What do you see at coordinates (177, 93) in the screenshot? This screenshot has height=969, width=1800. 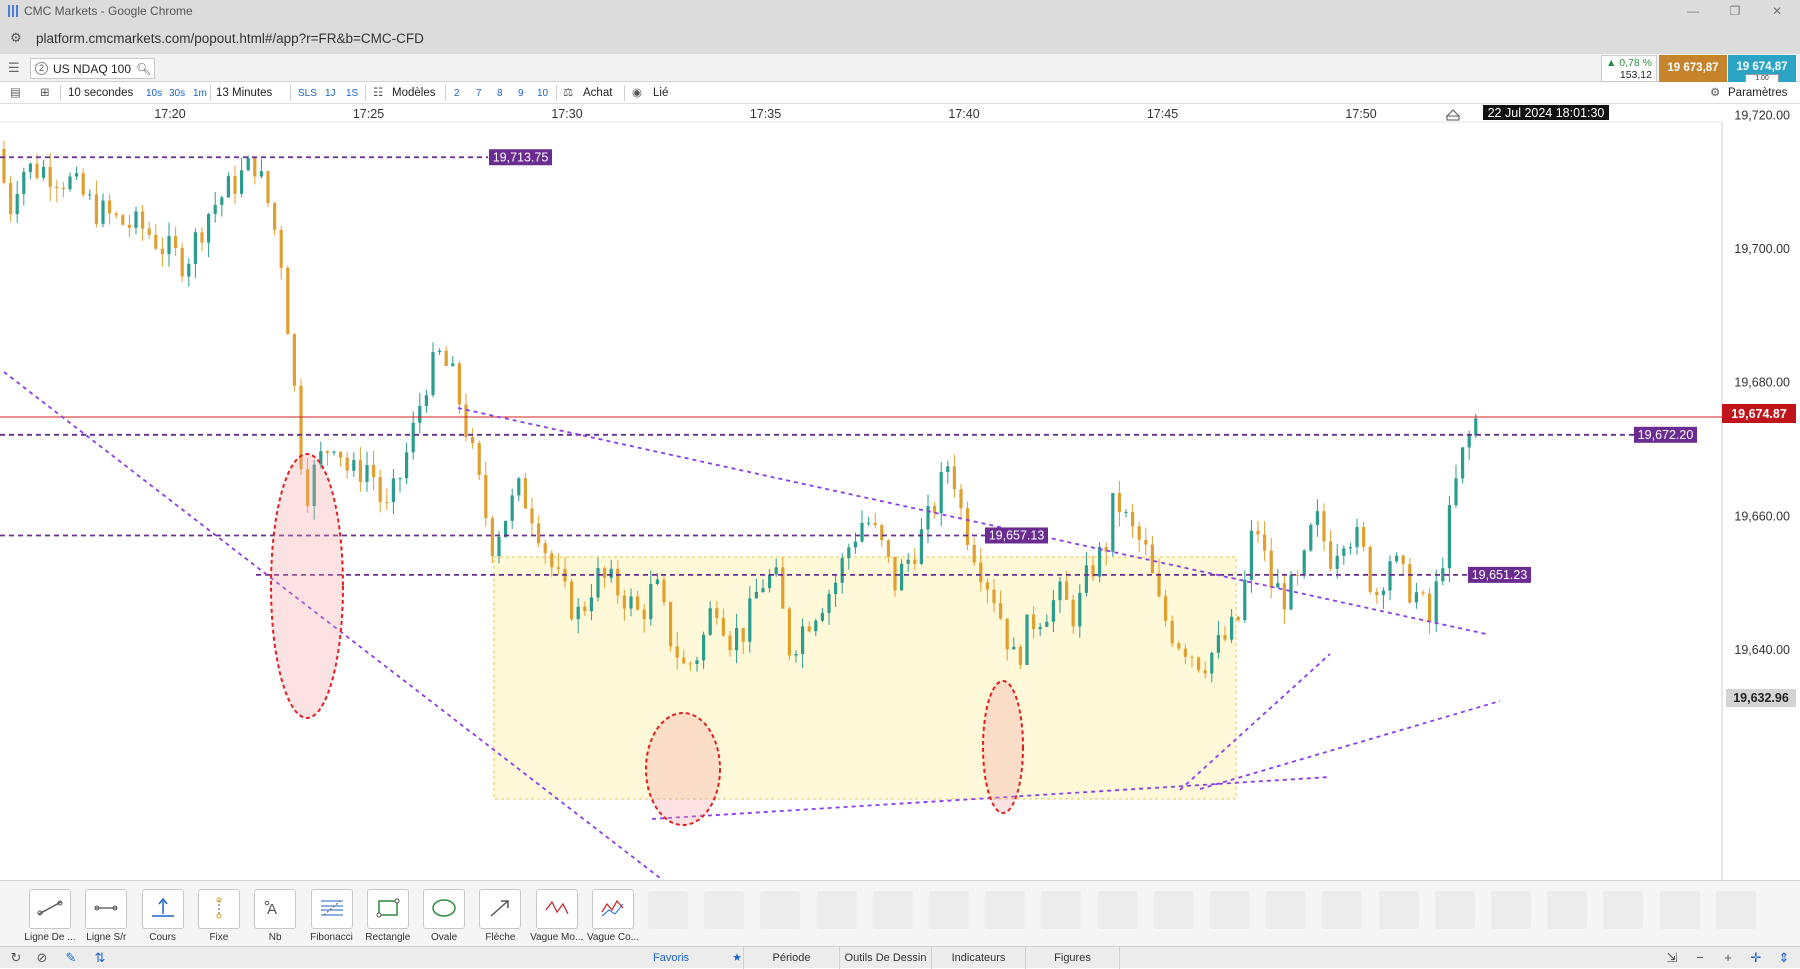 I see `interval-30s: 30s` at bounding box center [177, 93].